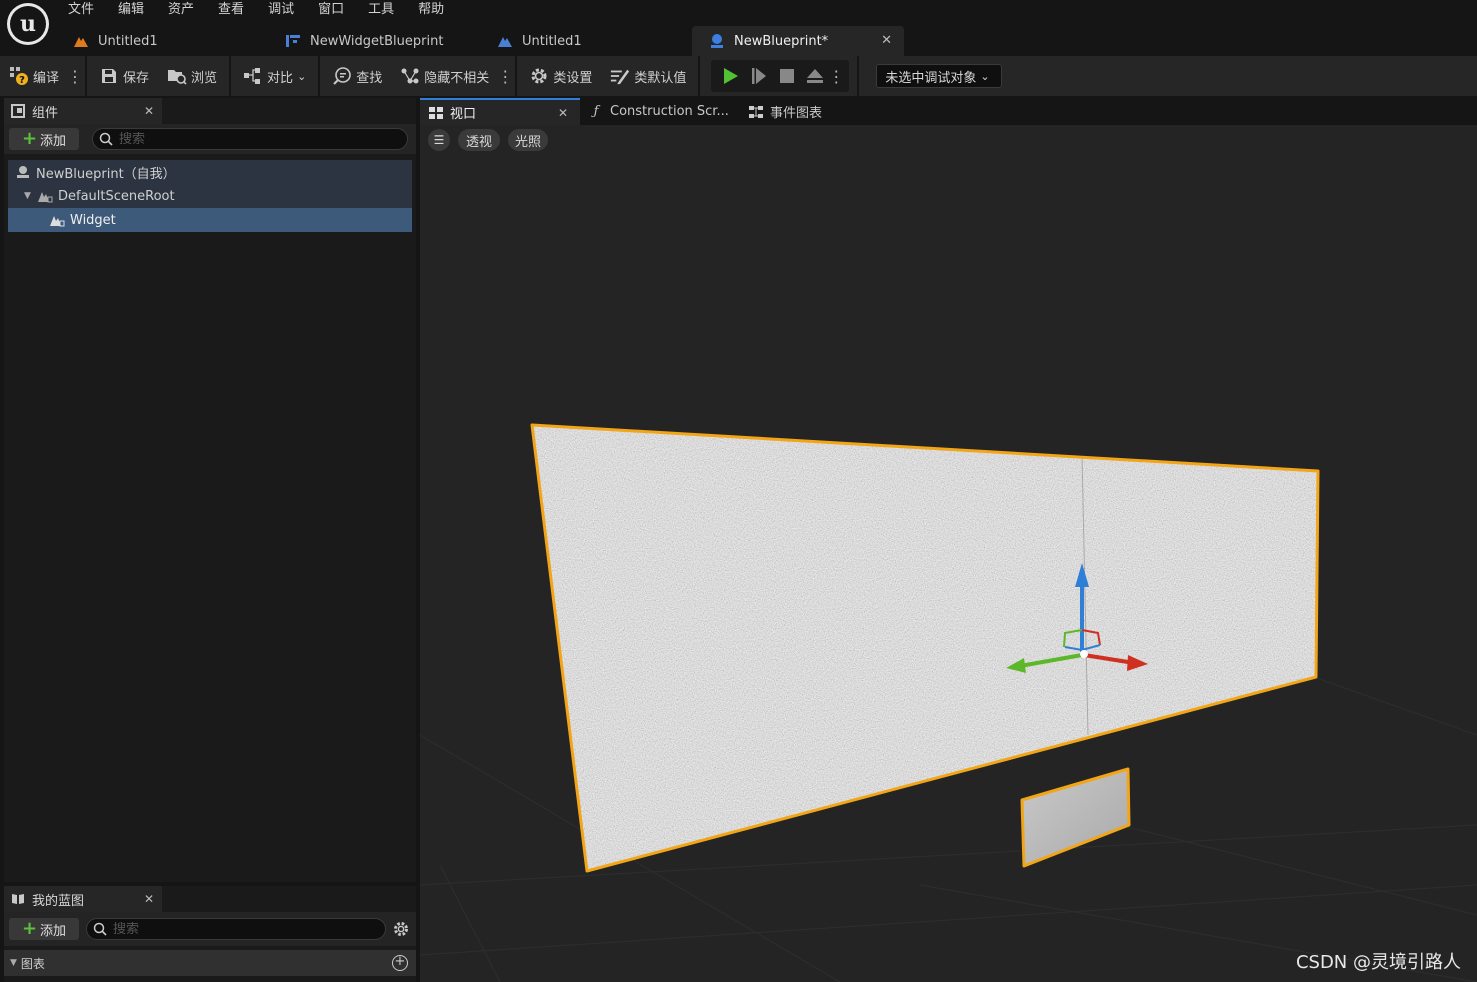  Describe the element at coordinates (377, 41) in the screenshot. I see `doc-tab-label: NewWidgetBlueprint` at that location.